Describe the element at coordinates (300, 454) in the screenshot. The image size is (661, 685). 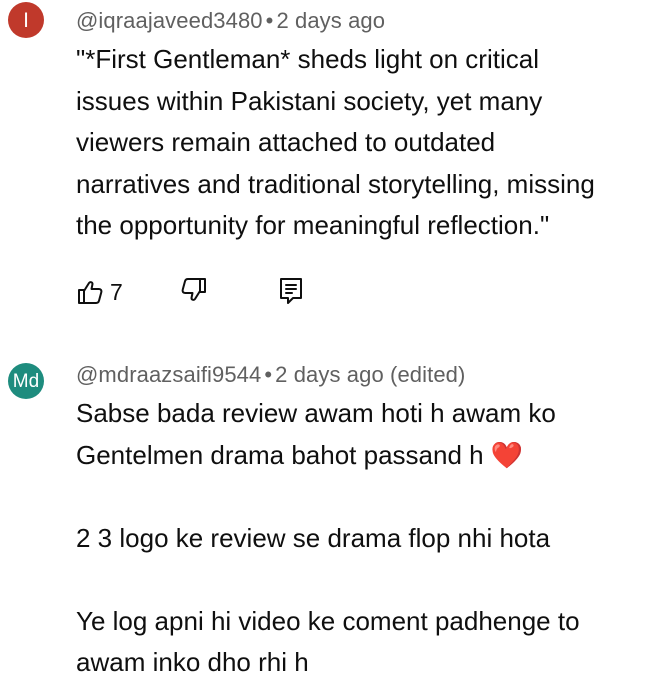
I see `comment-line: Gentelmen drama bahot passand h ❤️` at that location.